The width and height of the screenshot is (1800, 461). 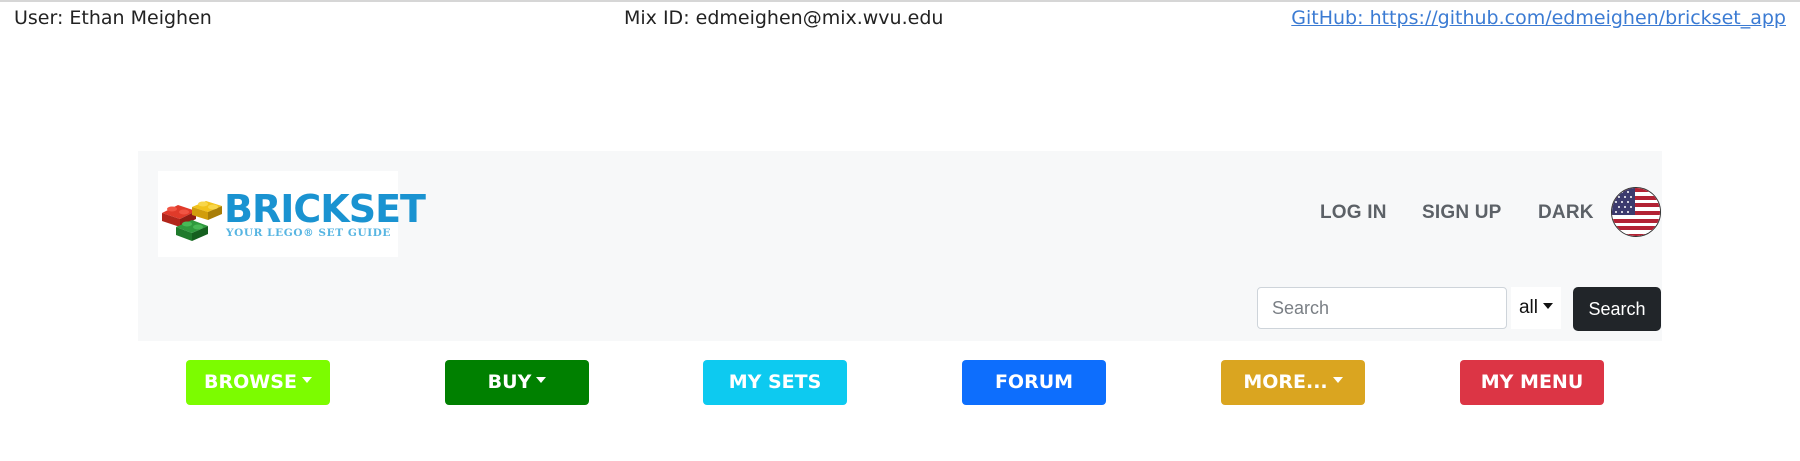 What do you see at coordinates (1566, 213) in the screenshot?
I see `dark-mode-toggle: DARK` at bounding box center [1566, 213].